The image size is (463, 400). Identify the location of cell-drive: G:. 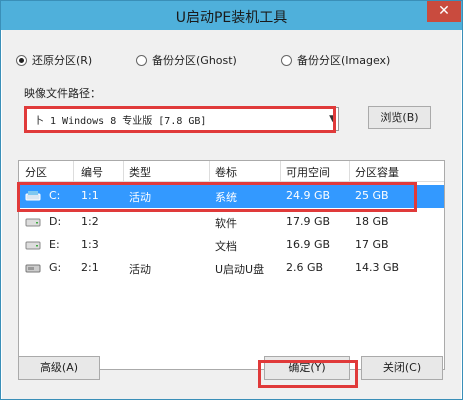
(55, 267).